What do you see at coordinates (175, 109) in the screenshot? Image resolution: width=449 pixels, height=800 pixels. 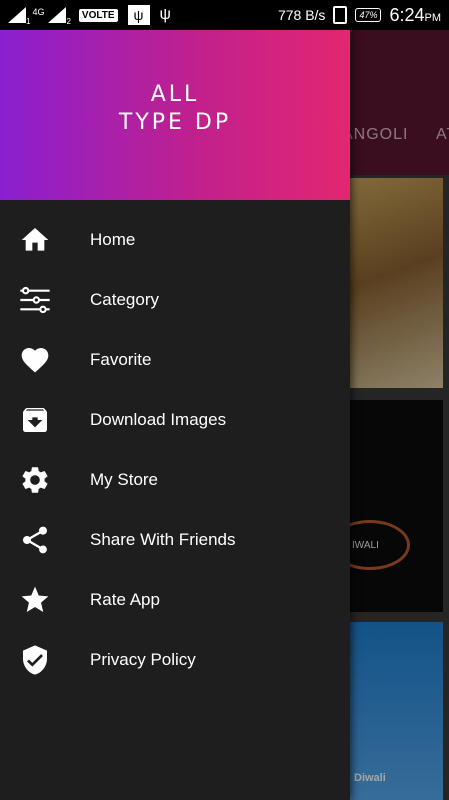 I see `app-title: ALL TYPE DP` at bounding box center [175, 109].